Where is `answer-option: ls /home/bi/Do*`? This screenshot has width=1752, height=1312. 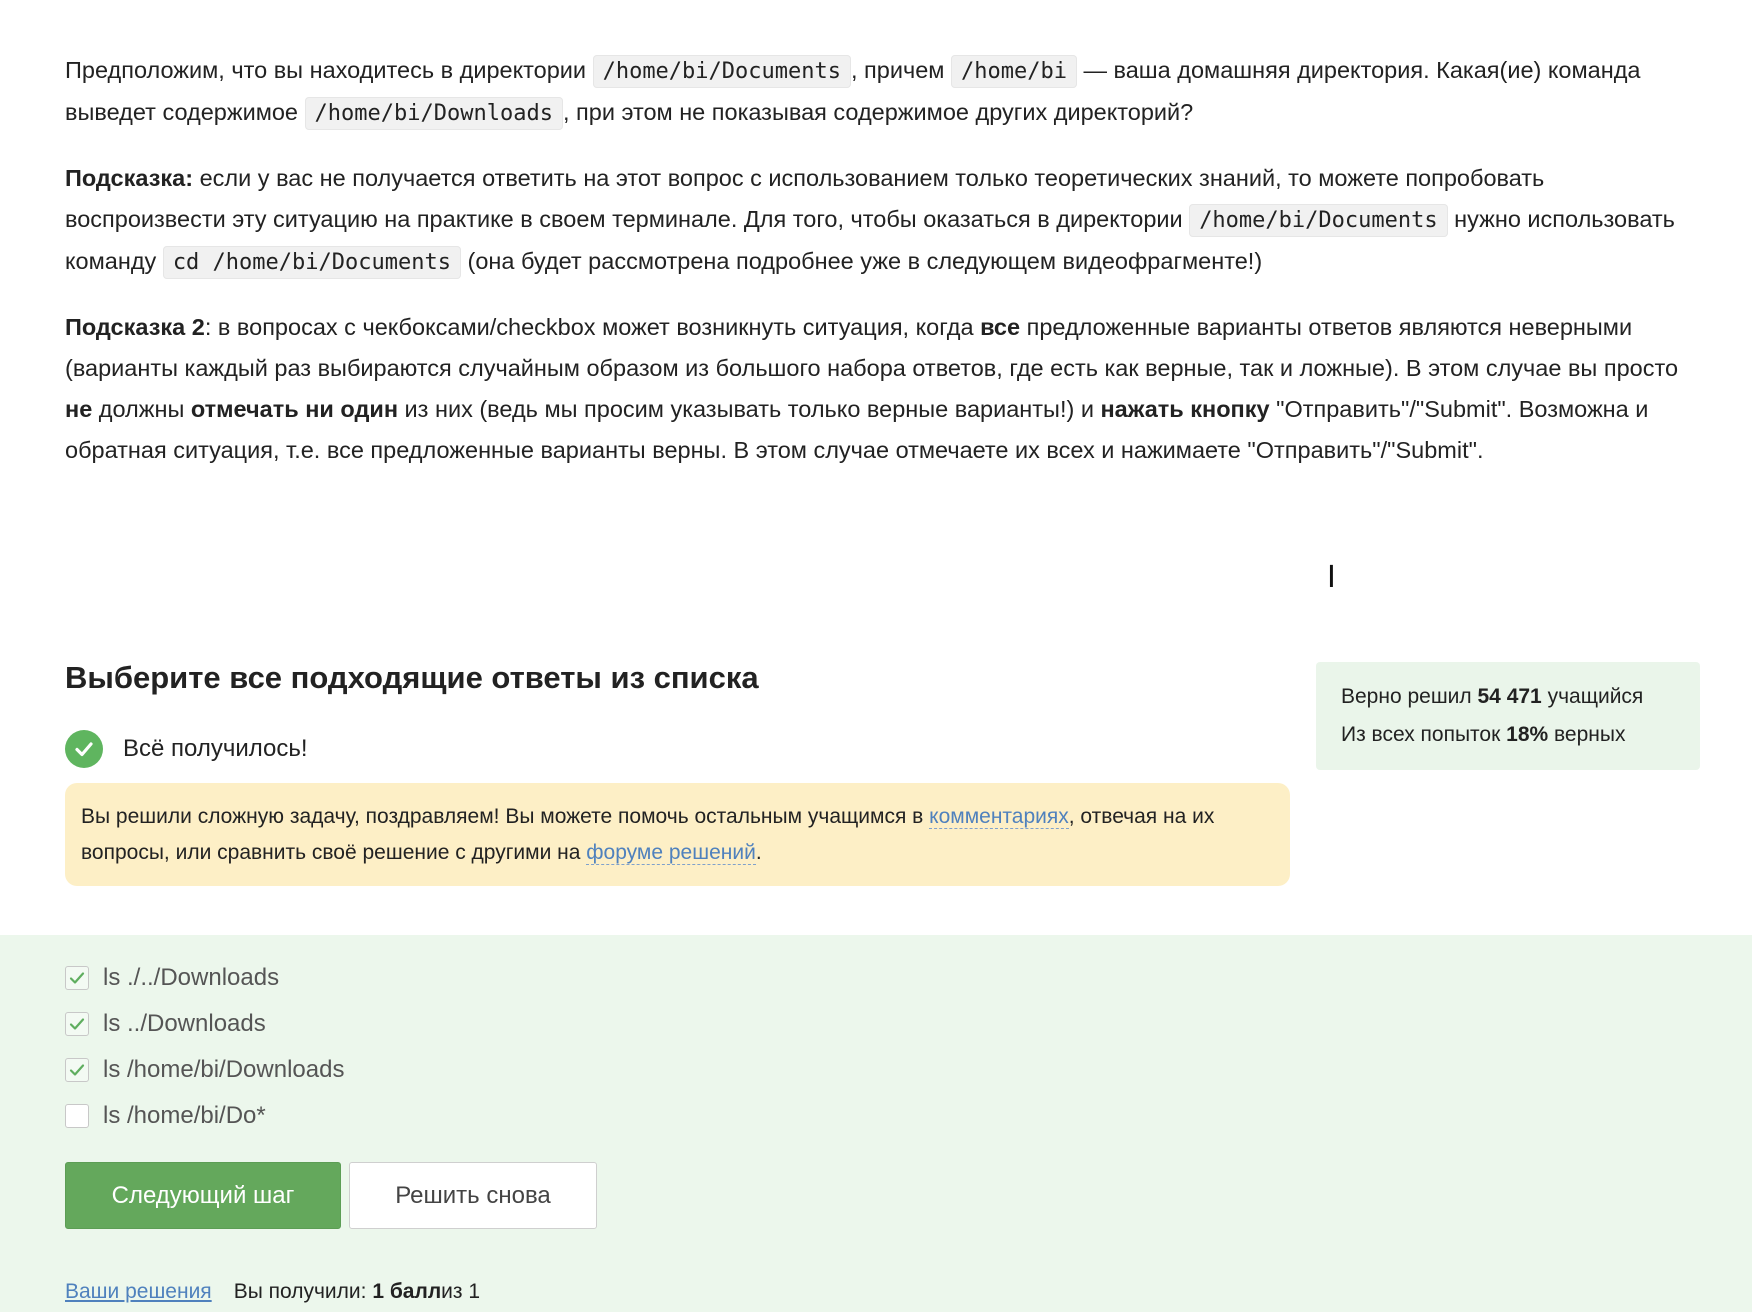
answer-option: ls /home/bi/Do* is located at coordinates (204, 1116).